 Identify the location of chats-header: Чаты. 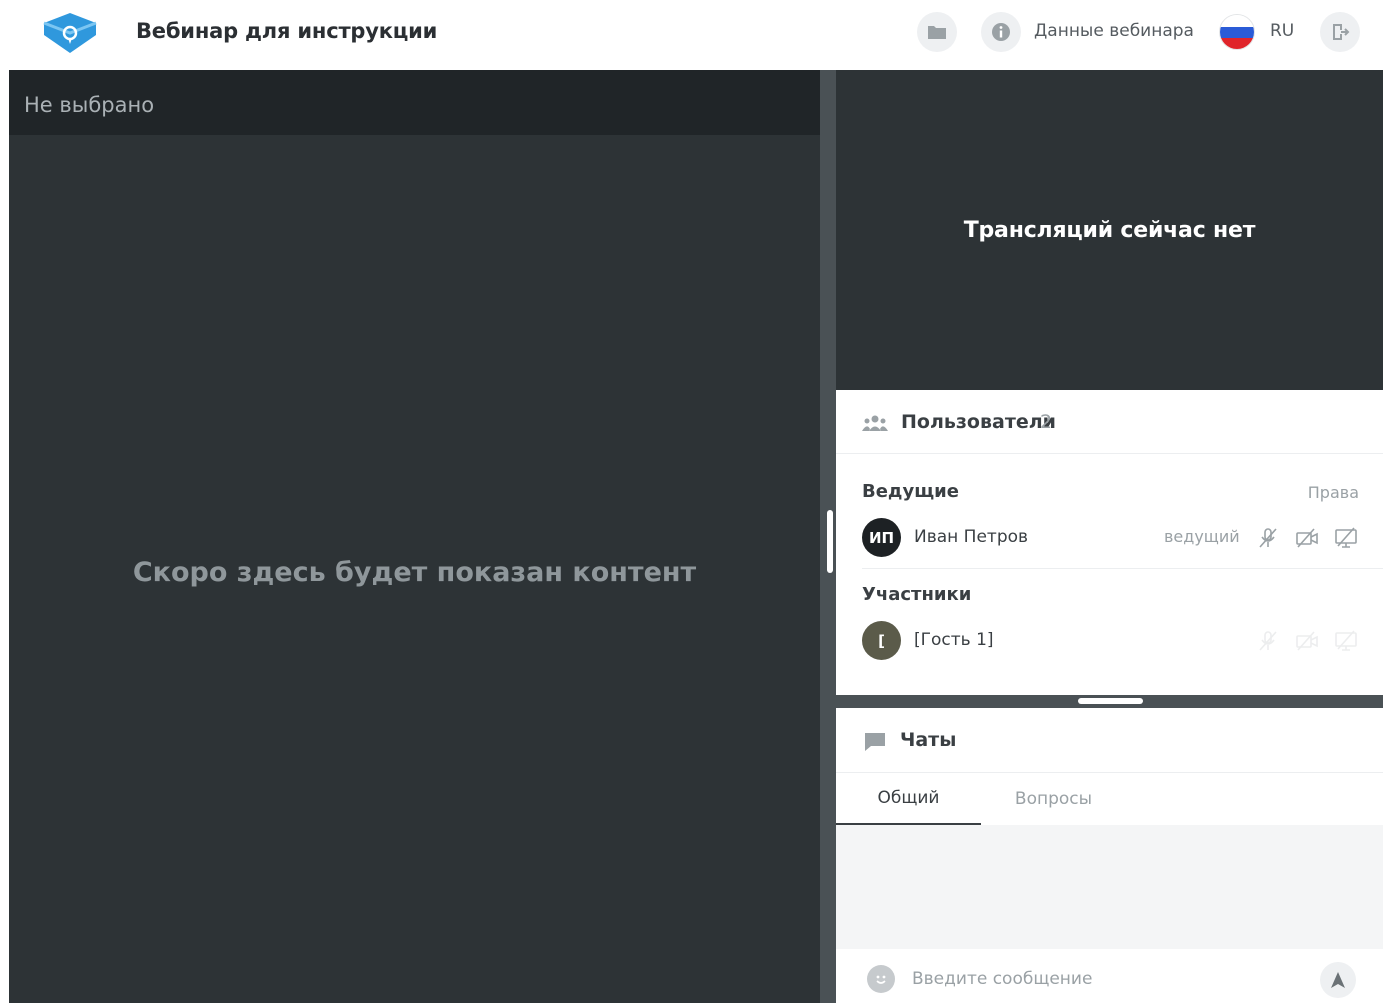
(1109, 740).